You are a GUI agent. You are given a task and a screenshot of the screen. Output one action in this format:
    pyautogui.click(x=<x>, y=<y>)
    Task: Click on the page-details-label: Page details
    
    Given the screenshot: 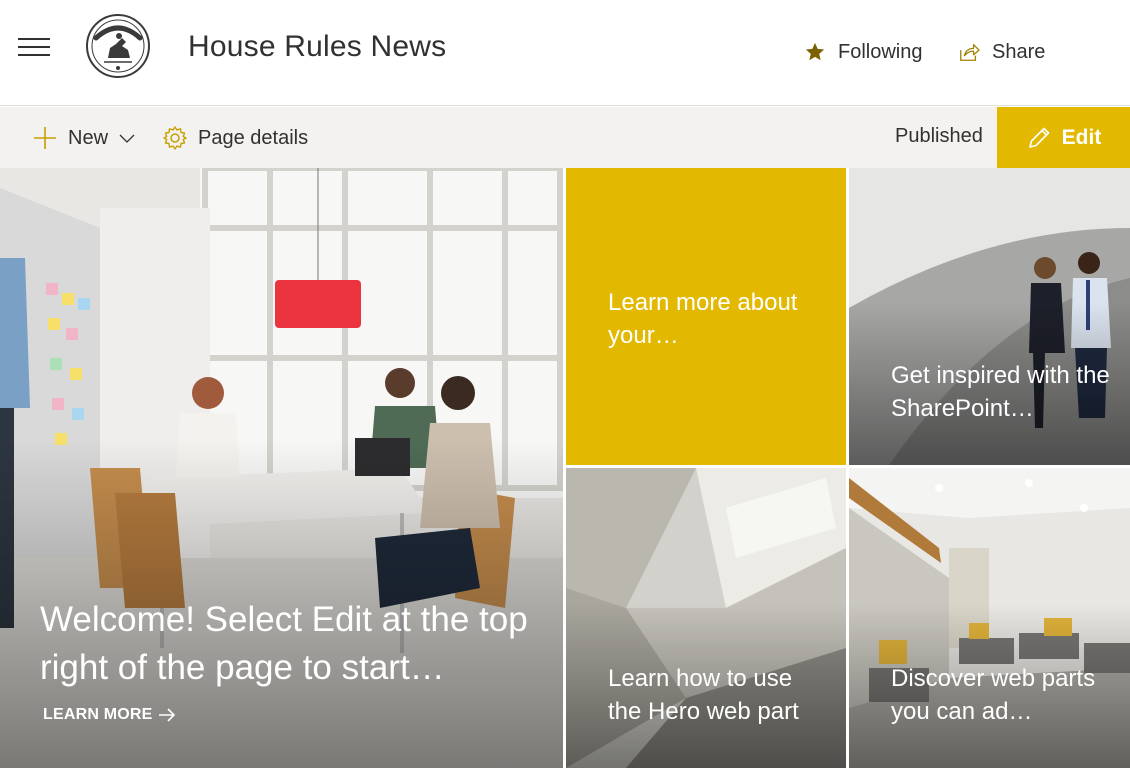 What is the action you would take?
    pyautogui.click(x=253, y=137)
    